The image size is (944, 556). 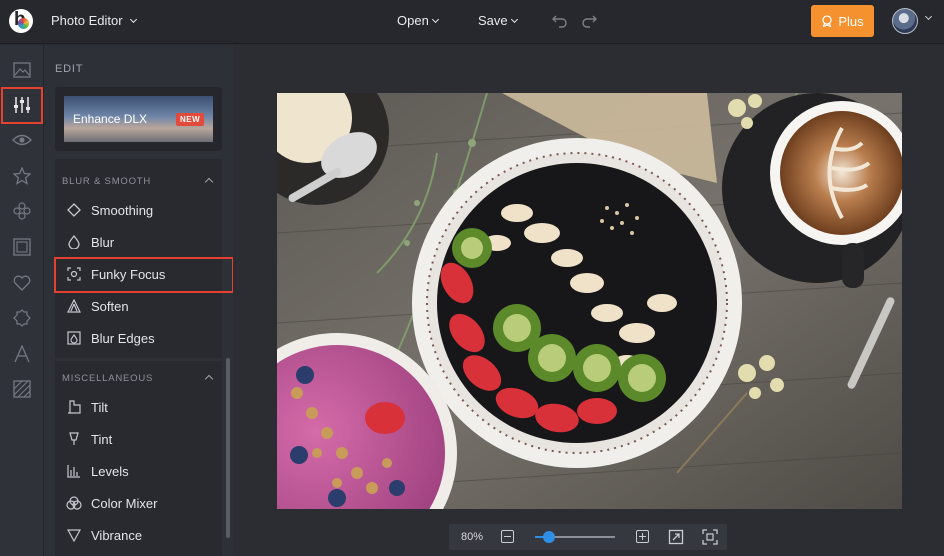 I want to click on tool-smoothing: Smoothing, so click(x=138, y=210).